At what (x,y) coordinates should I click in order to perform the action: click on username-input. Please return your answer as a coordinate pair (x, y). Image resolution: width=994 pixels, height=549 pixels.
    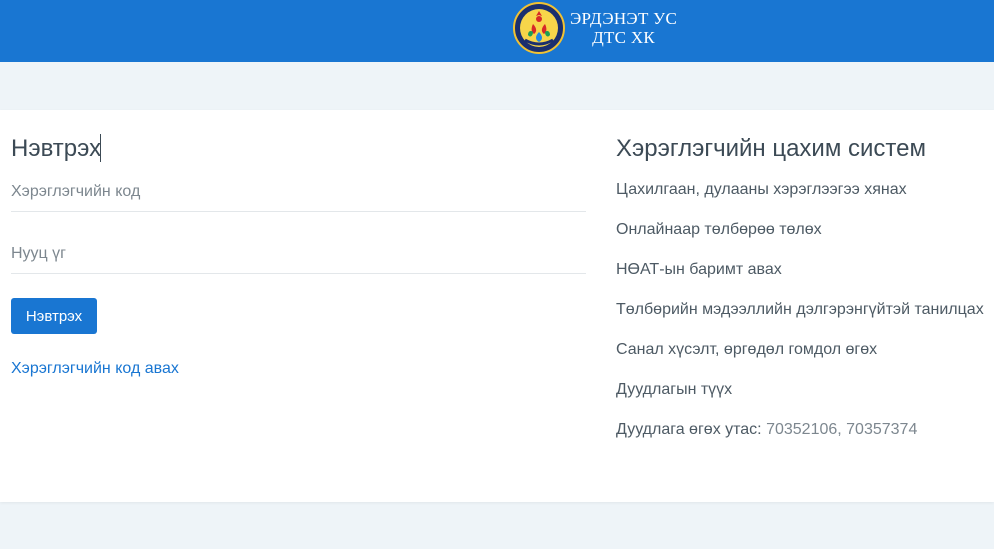
    Looking at the image, I should click on (298, 192).